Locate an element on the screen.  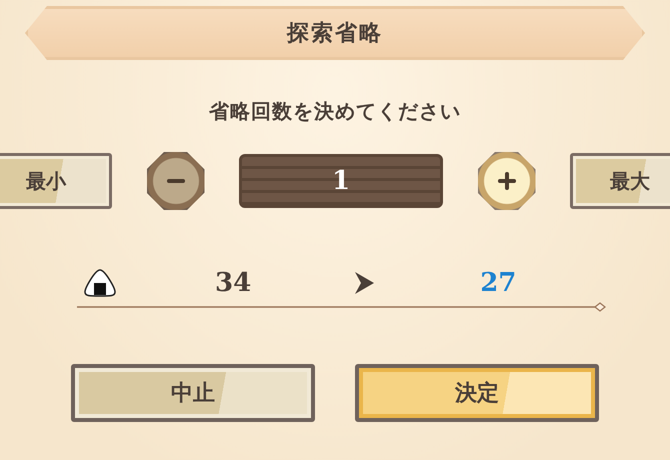
count-value: 1 is located at coordinates (341, 181).